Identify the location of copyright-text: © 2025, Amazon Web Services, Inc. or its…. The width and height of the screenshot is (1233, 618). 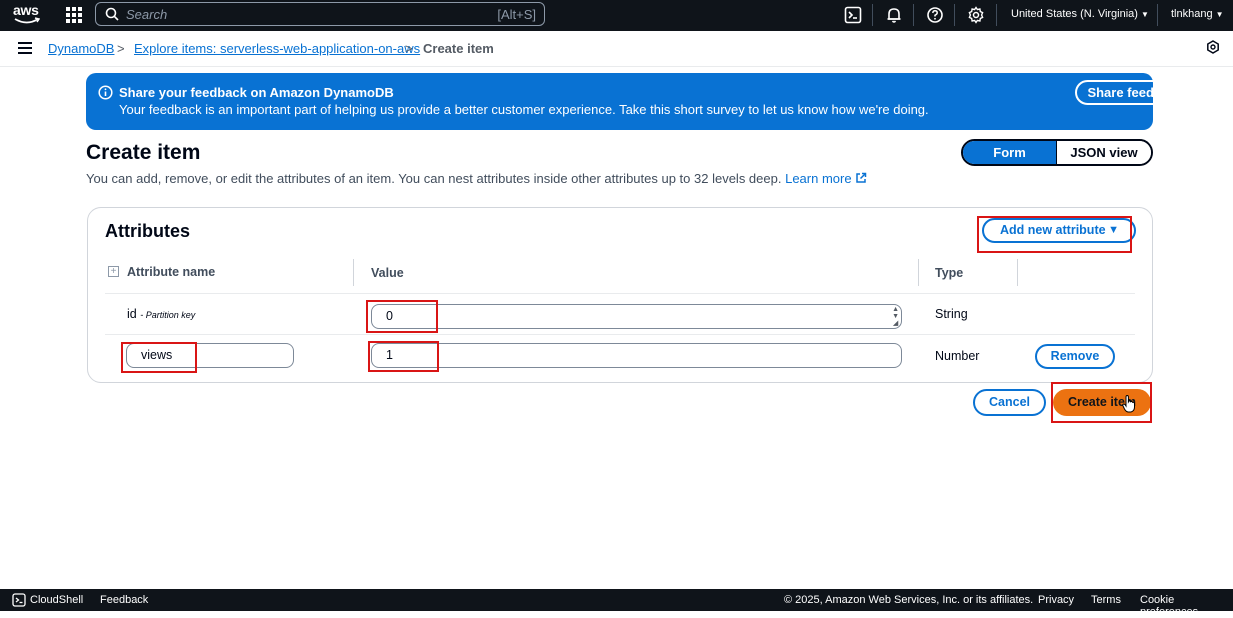
(909, 600).